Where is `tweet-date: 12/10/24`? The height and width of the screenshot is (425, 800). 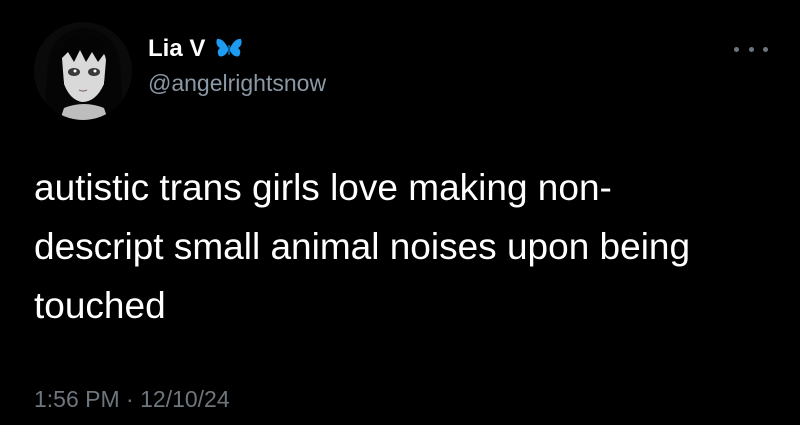 tweet-date: 12/10/24 is located at coordinates (185, 399).